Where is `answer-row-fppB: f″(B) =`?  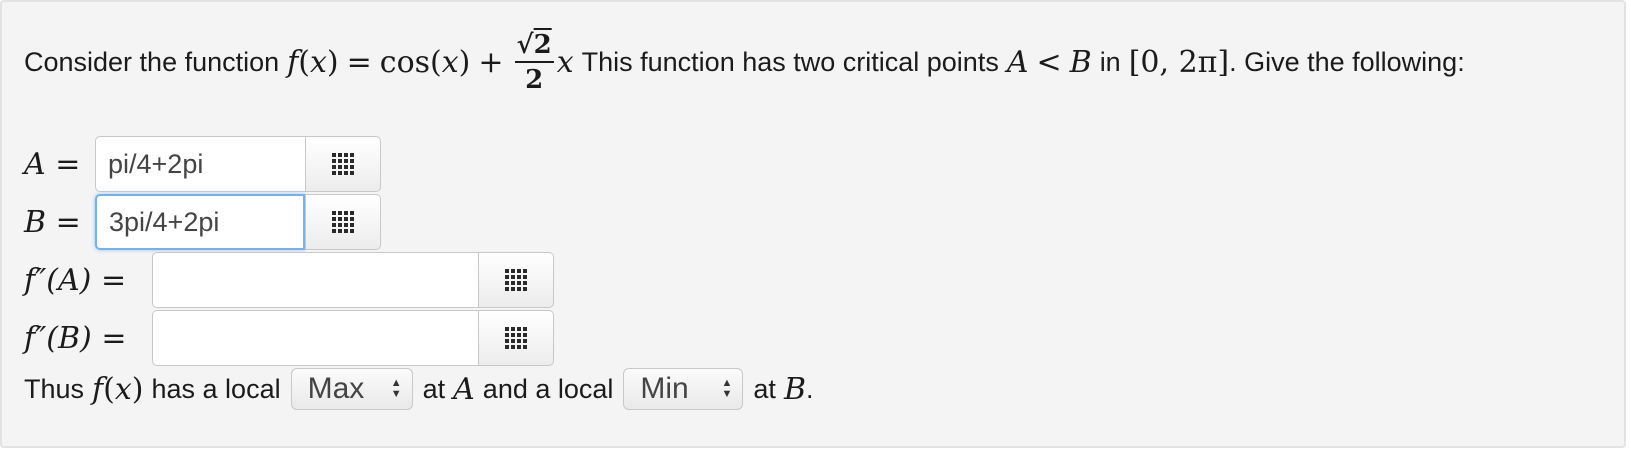 answer-row-fppB: f″(B) = is located at coordinates (75, 338).